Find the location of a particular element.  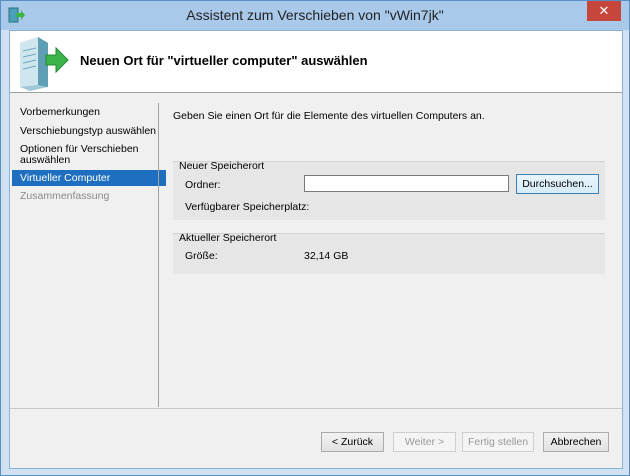

close-icon: ✕ is located at coordinates (604, 10).